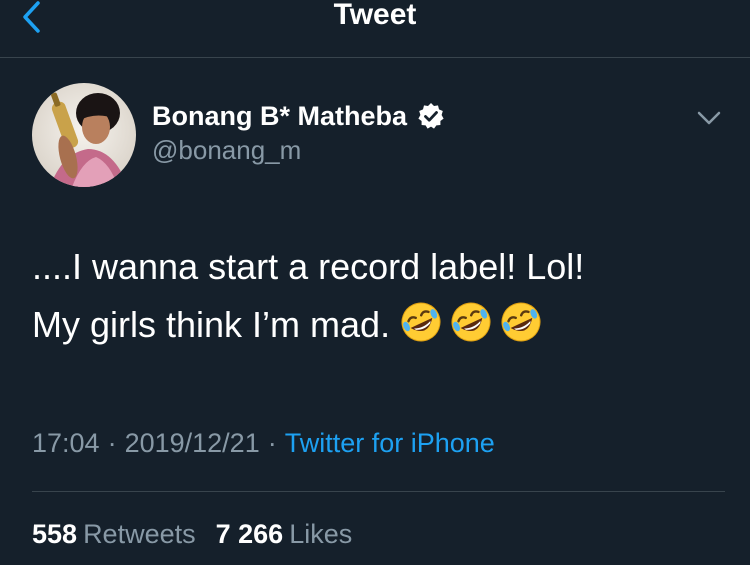 This screenshot has width=750, height=565. What do you see at coordinates (375, 15) in the screenshot?
I see `page-title: Tweet` at bounding box center [375, 15].